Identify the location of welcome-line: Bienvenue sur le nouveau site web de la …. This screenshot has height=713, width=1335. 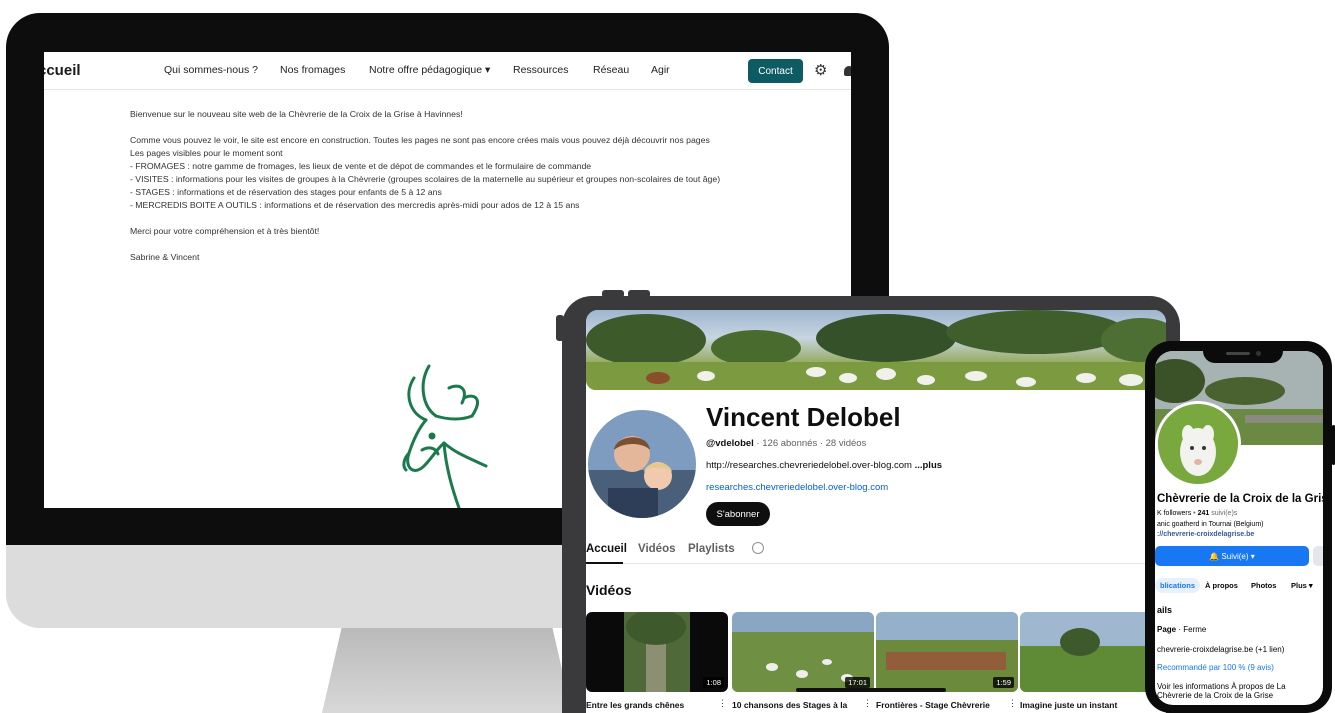
(296, 114).